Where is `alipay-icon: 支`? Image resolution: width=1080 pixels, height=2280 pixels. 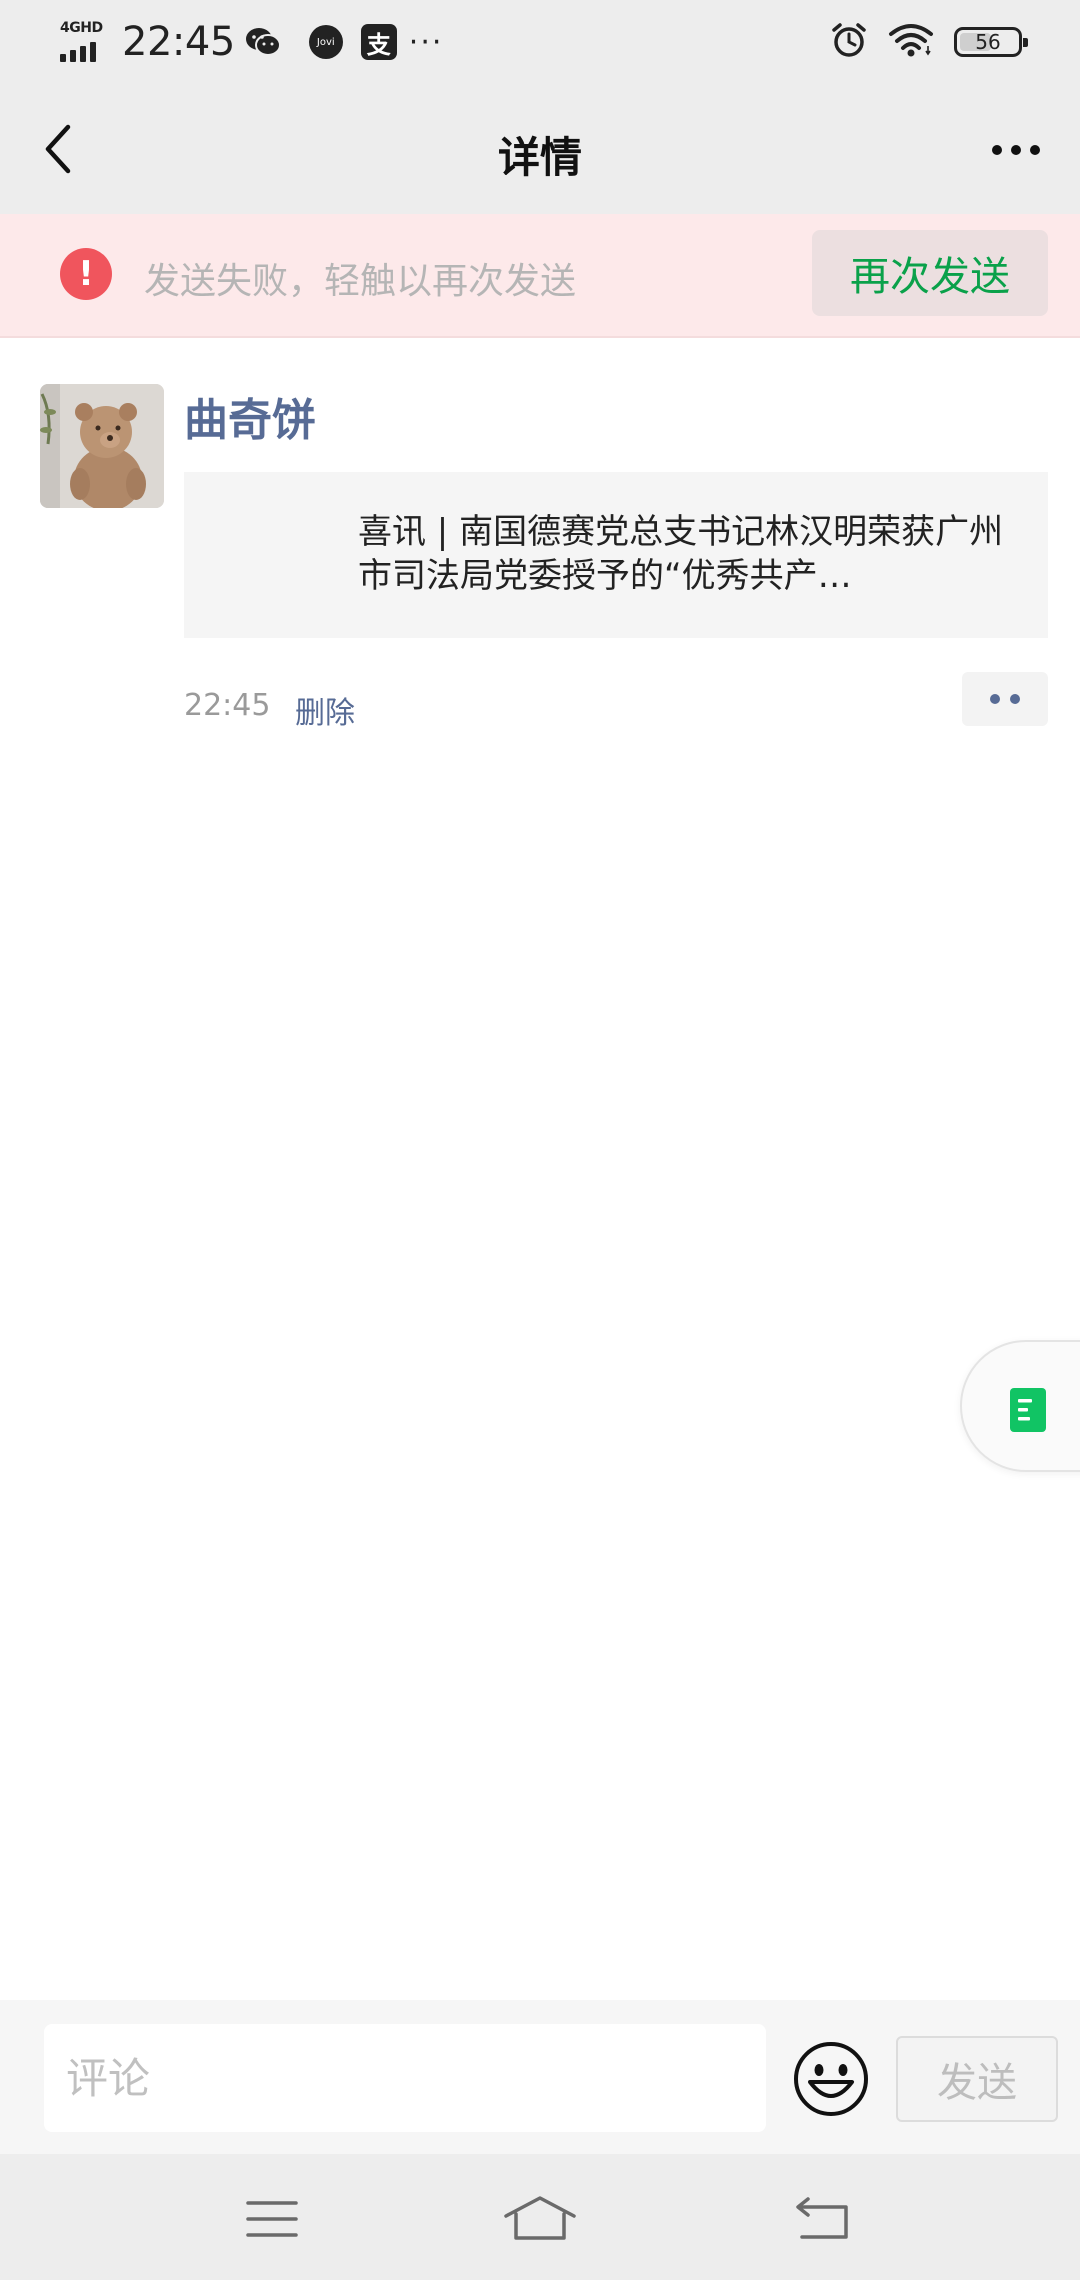
alipay-icon: 支 is located at coordinates (378, 42).